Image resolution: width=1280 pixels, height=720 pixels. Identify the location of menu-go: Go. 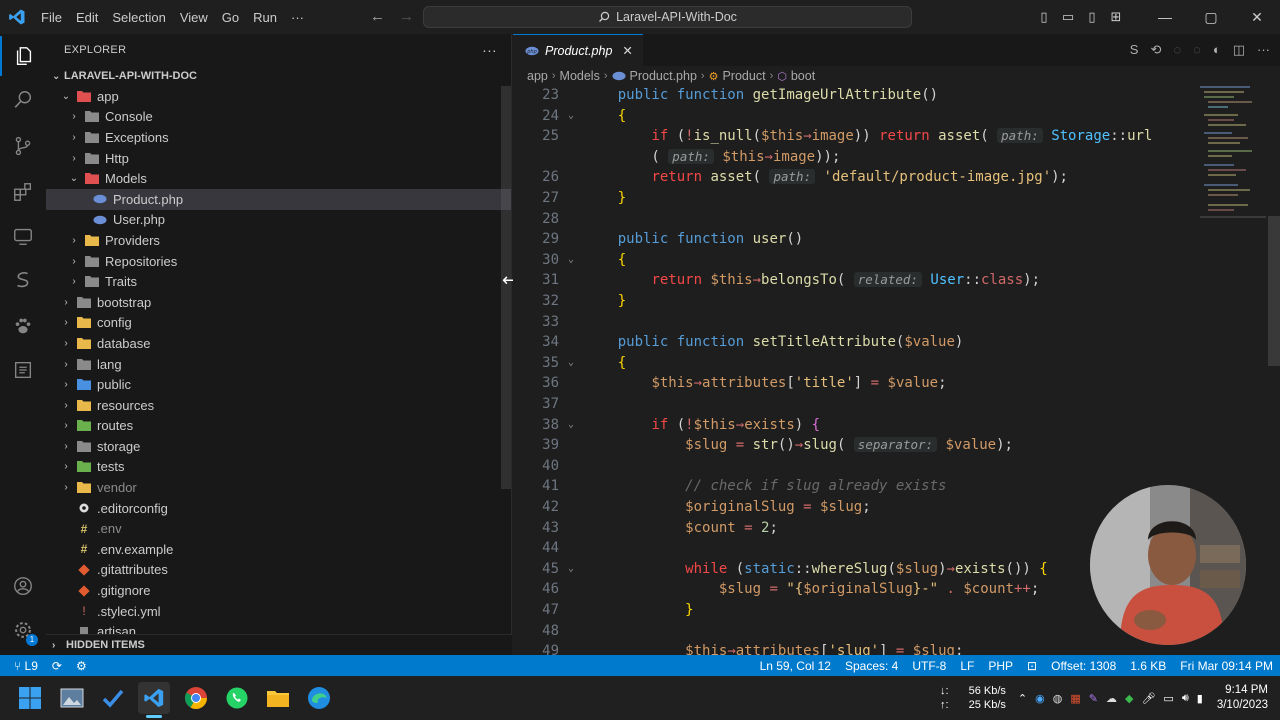
(230, 17).